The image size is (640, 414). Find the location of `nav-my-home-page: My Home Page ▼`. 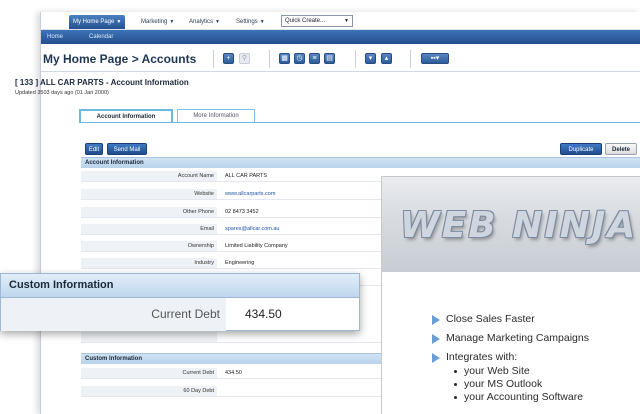

nav-my-home-page: My Home Page ▼ is located at coordinates (97, 22).